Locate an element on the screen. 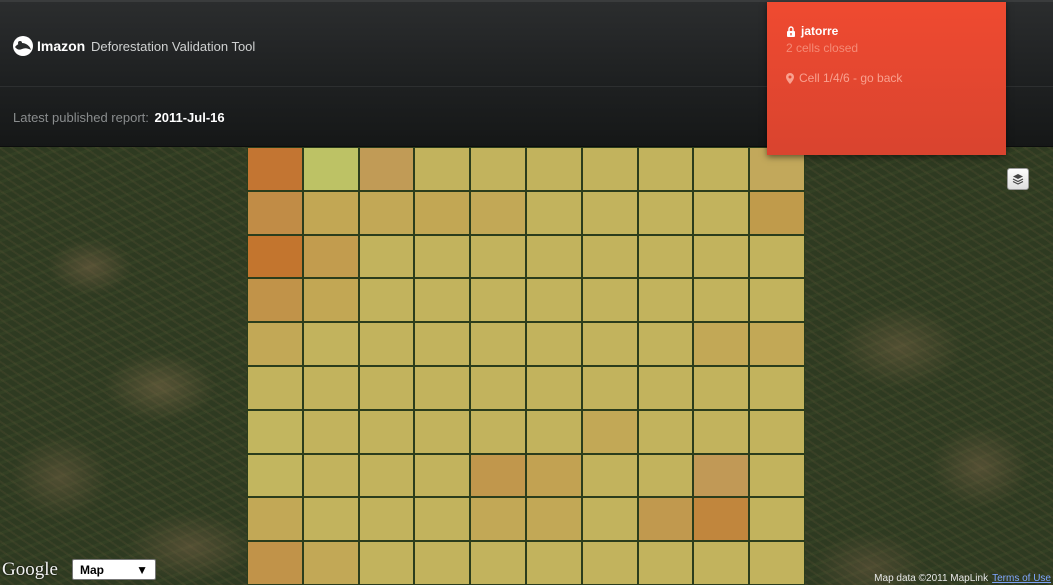  terms-of-use-link: Terms of Use is located at coordinates (1021, 578).